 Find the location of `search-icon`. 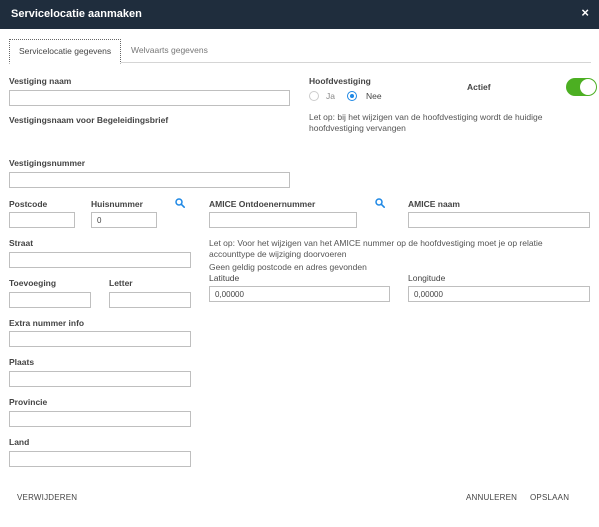

search-icon is located at coordinates (180, 203).